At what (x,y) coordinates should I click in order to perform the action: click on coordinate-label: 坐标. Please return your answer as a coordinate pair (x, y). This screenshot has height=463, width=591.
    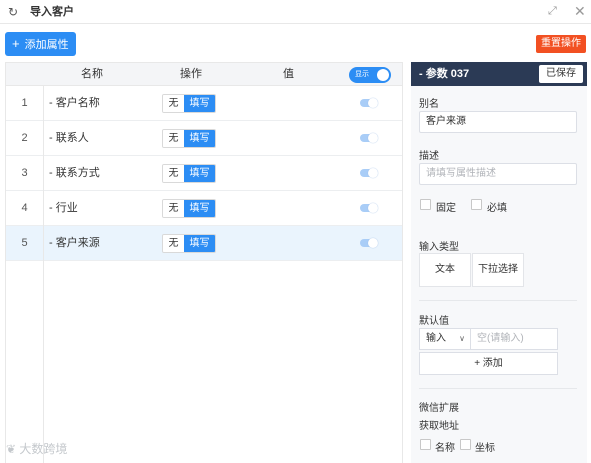
    Looking at the image, I should click on (485, 448).